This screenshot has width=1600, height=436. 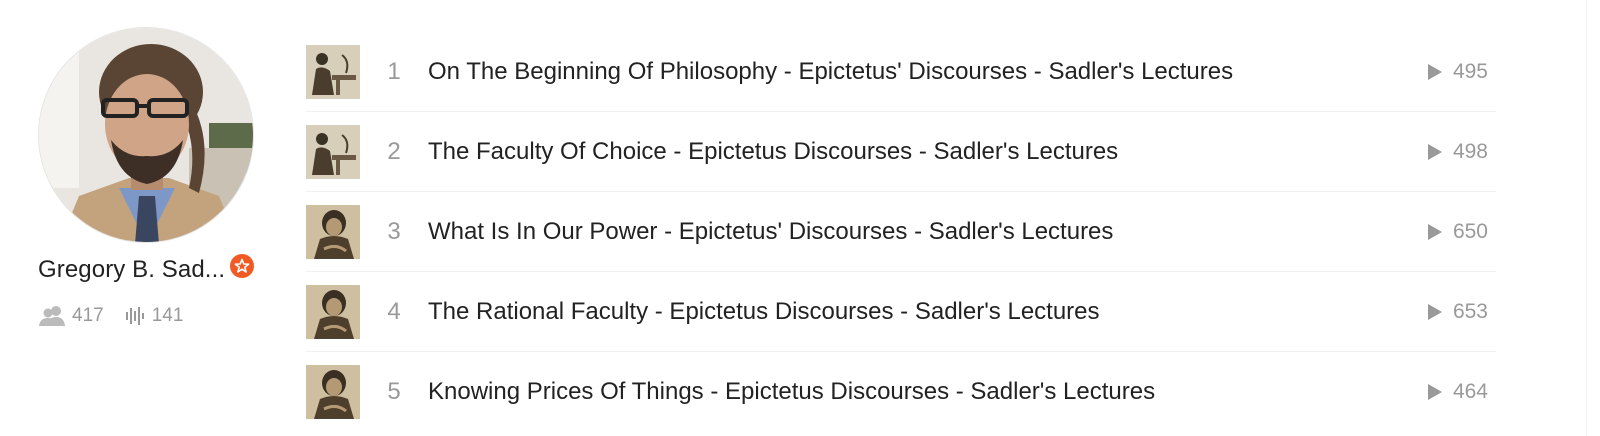 I want to click on followers-count: 417, so click(x=88, y=315).